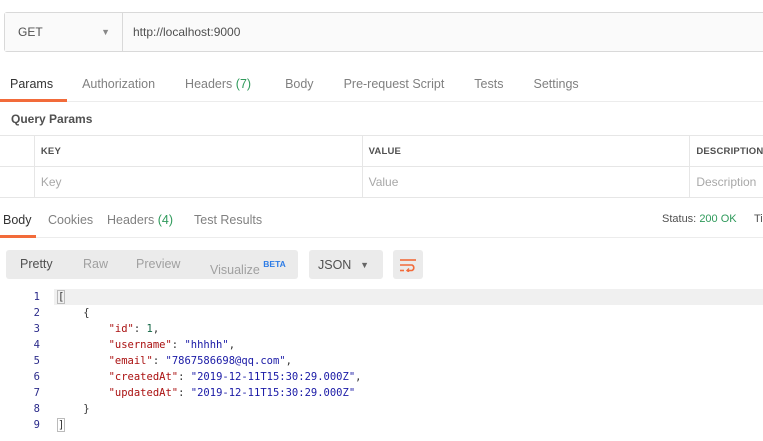 This screenshot has height=441, width=763. I want to click on url-input: http://localhost:9000, so click(443, 32).